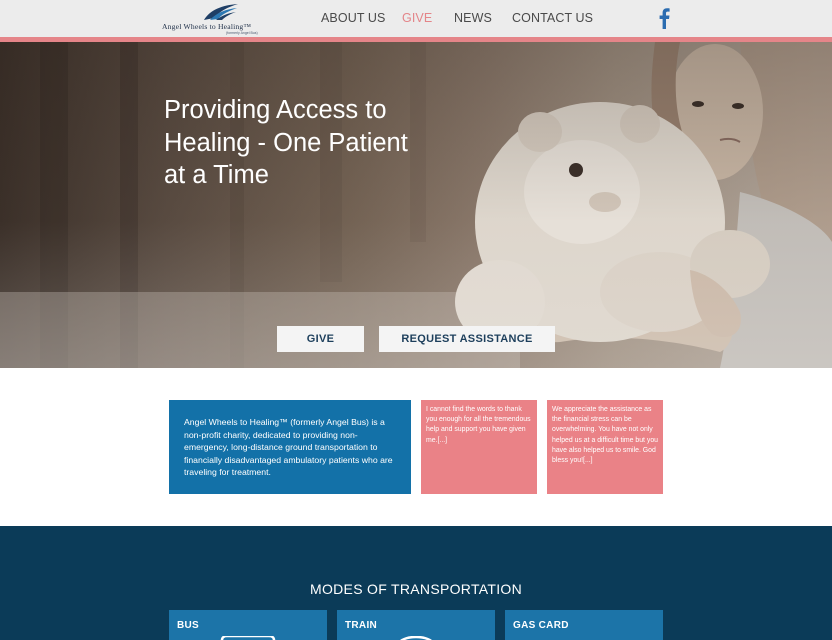 The width and height of the screenshot is (832, 640). Describe the element at coordinates (467, 339) in the screenshot. I see `request-assistance-button: REQUEST ASSISTANCE` at that location.